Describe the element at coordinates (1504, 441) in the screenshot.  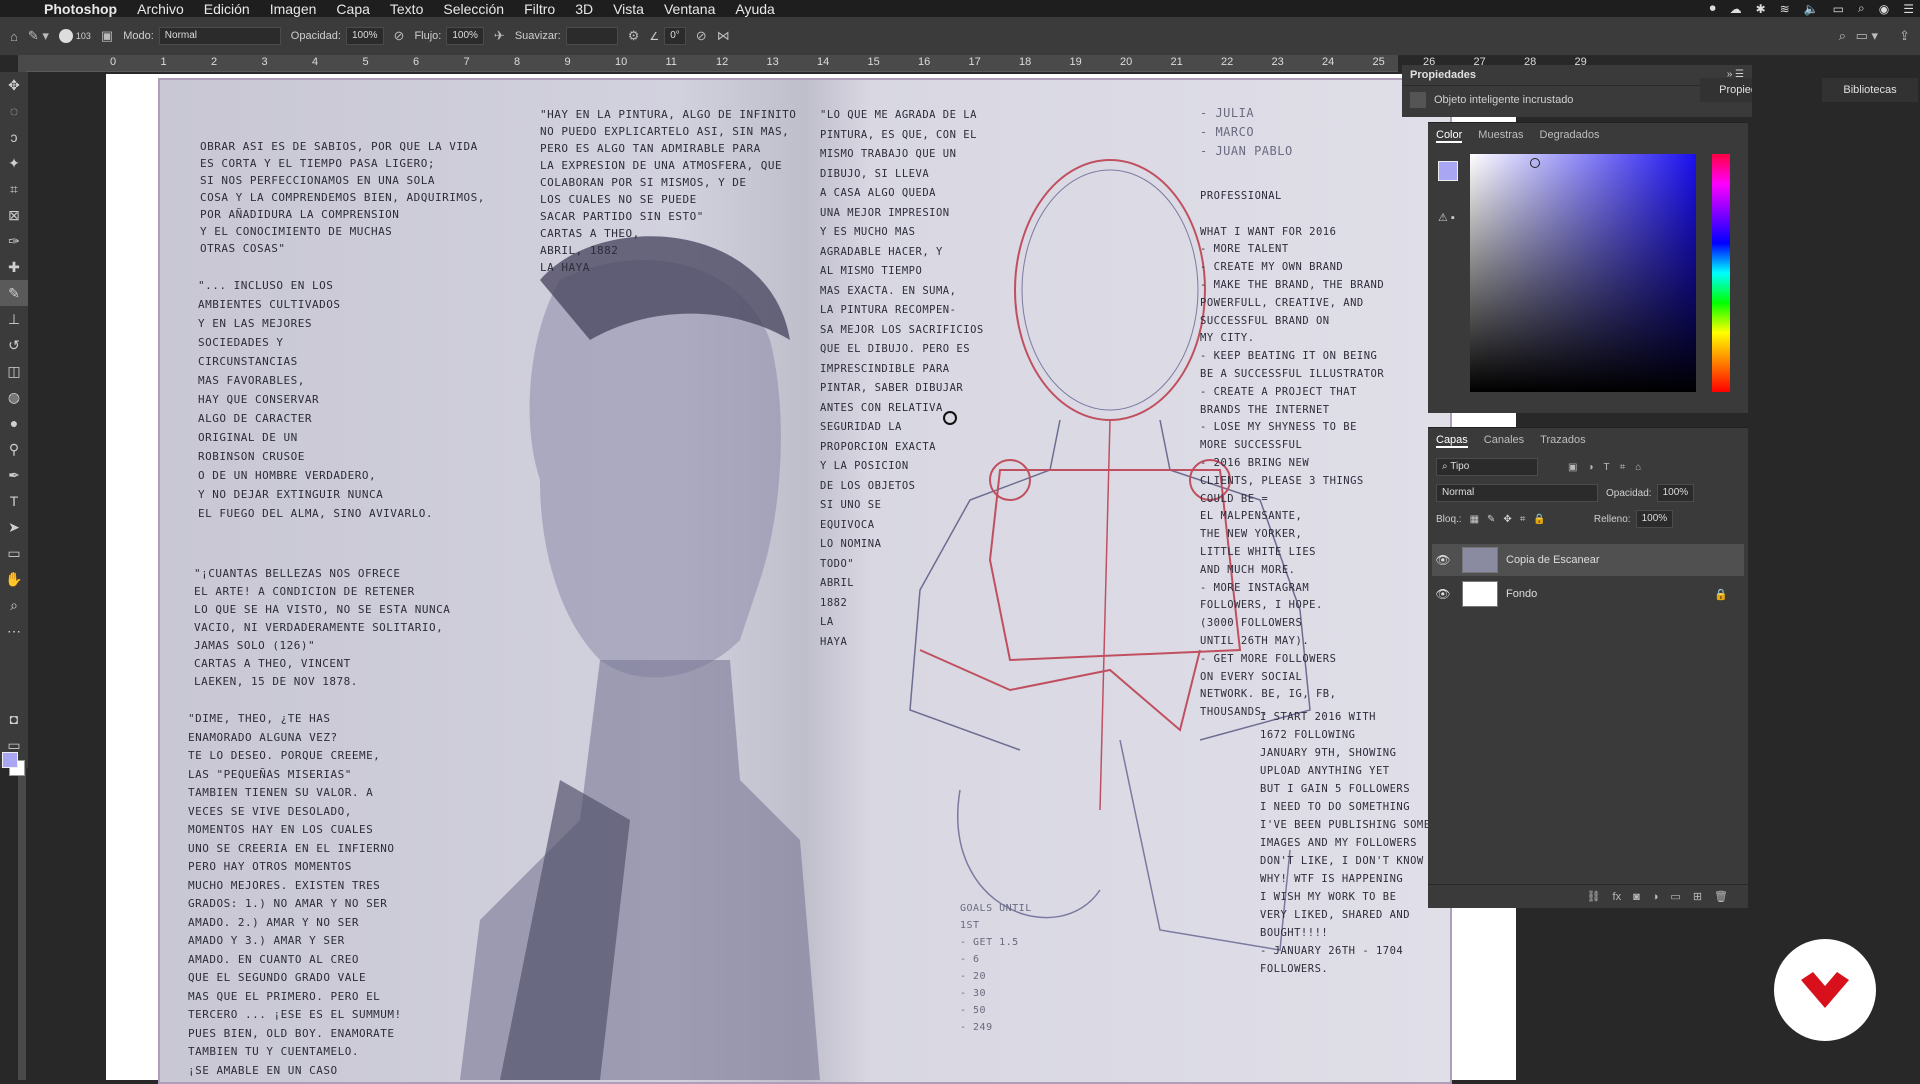
I see `tab-canales: Canales` at that location.